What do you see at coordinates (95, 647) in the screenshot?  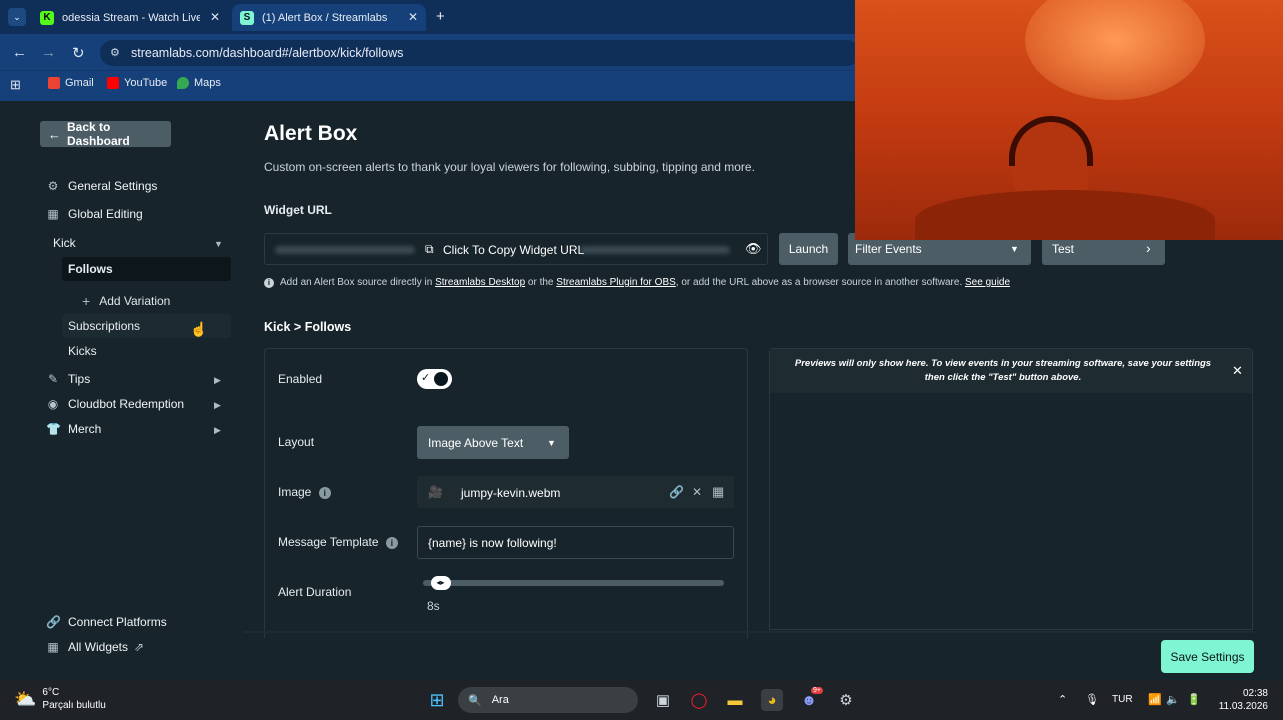 I see `sidebar-item-all-widgets: ▦ All Widgets ⇗` at bounding box center [95, 647].